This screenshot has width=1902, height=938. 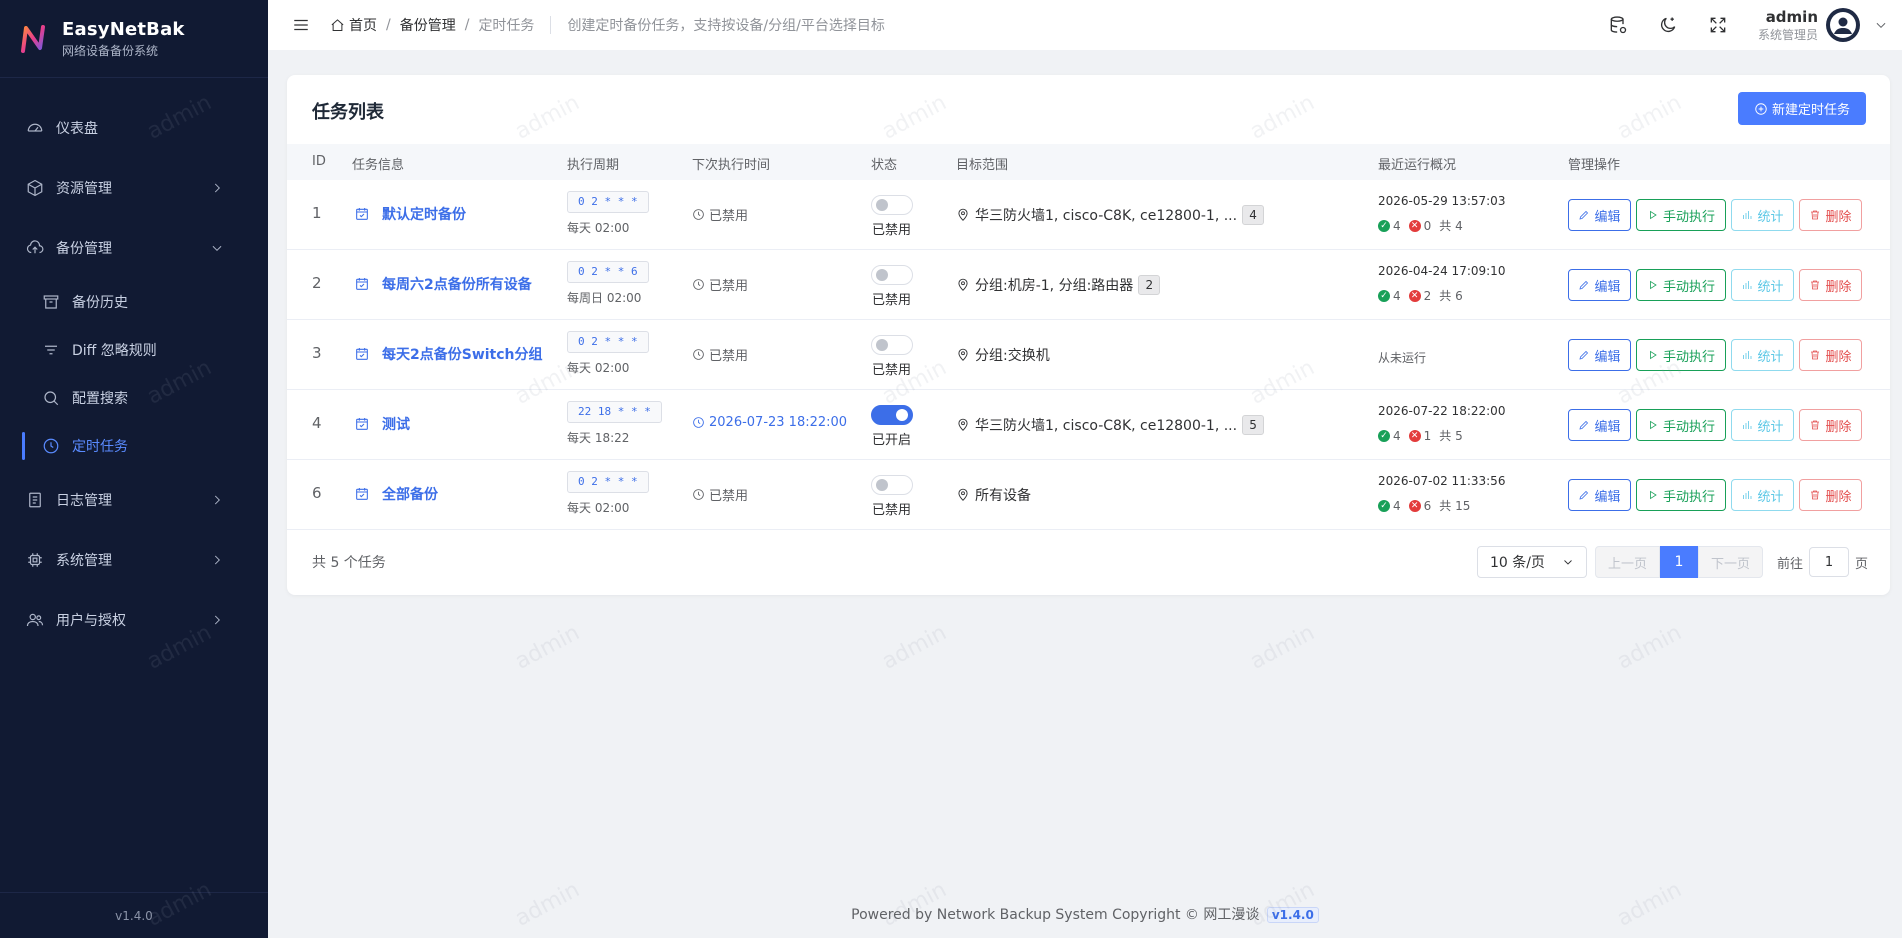 What do you see at coordinates (1531, 562) in the screenshot?
I see `page-size-select: 10 条/页` at bounding box center [1531, 562].